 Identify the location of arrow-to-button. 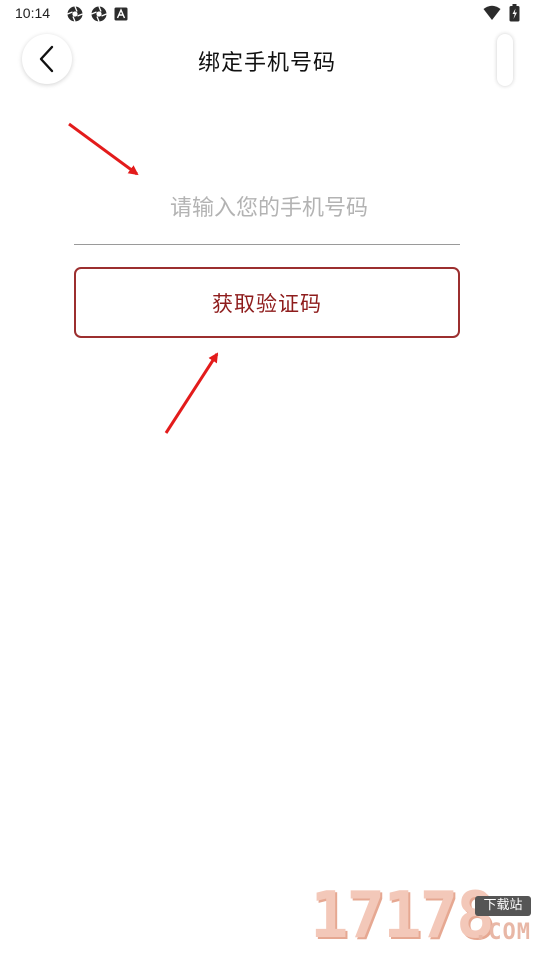
(191, 393).